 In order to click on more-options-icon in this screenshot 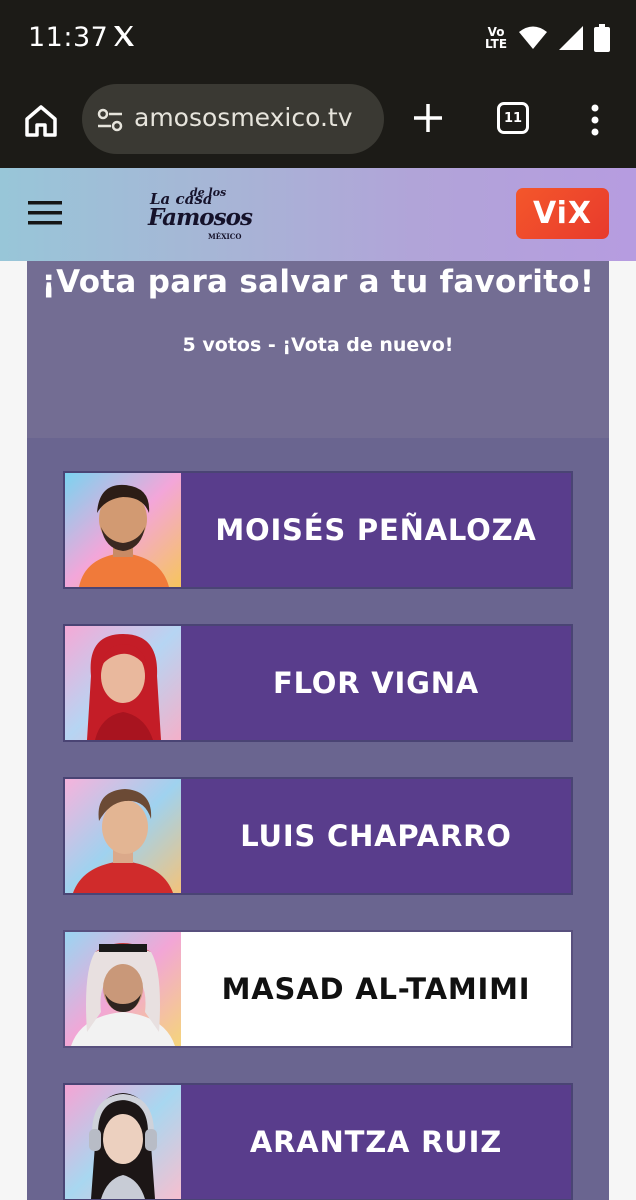, I will do `click(595, 120)`.